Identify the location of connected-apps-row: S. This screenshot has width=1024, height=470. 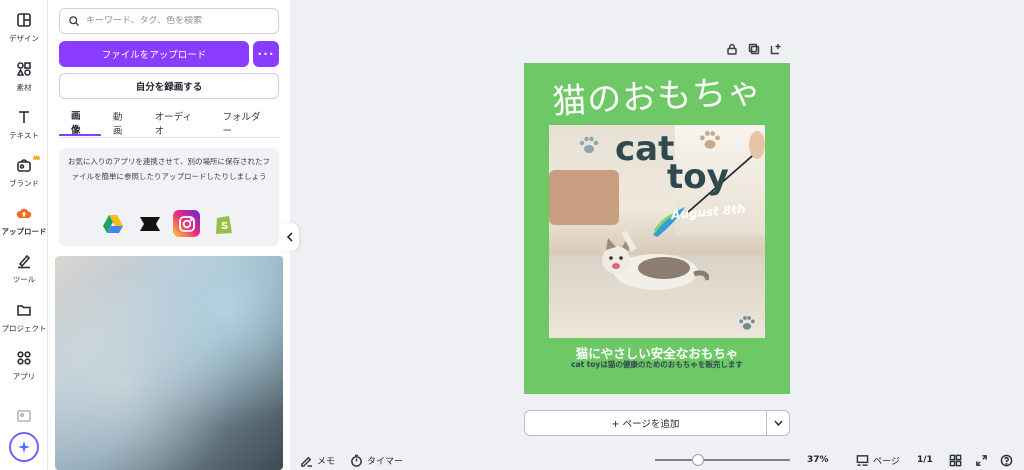
(168, 223).